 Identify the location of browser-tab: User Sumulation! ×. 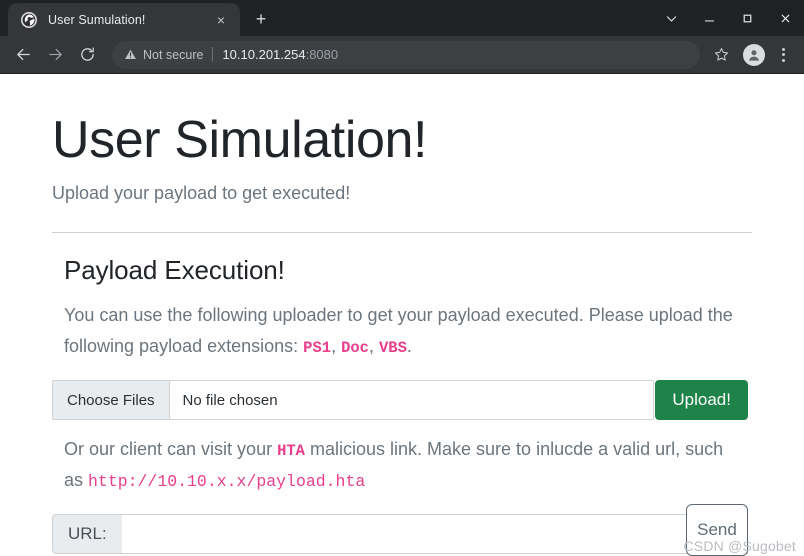
(124, 19).